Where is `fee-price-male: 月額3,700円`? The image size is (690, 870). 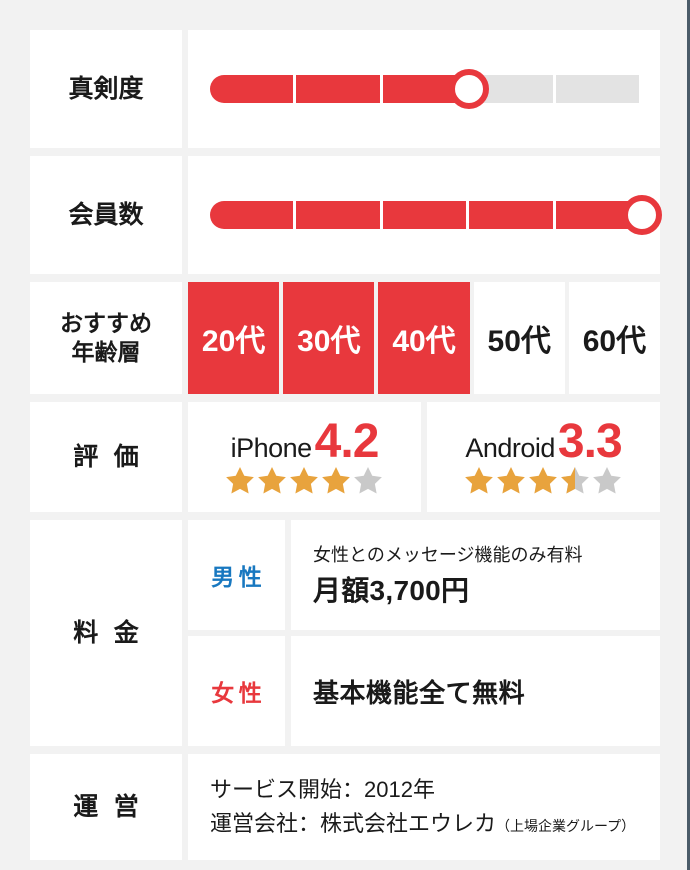
fee-price-male: 月額3,700円 is located at coordinates (391, 590).